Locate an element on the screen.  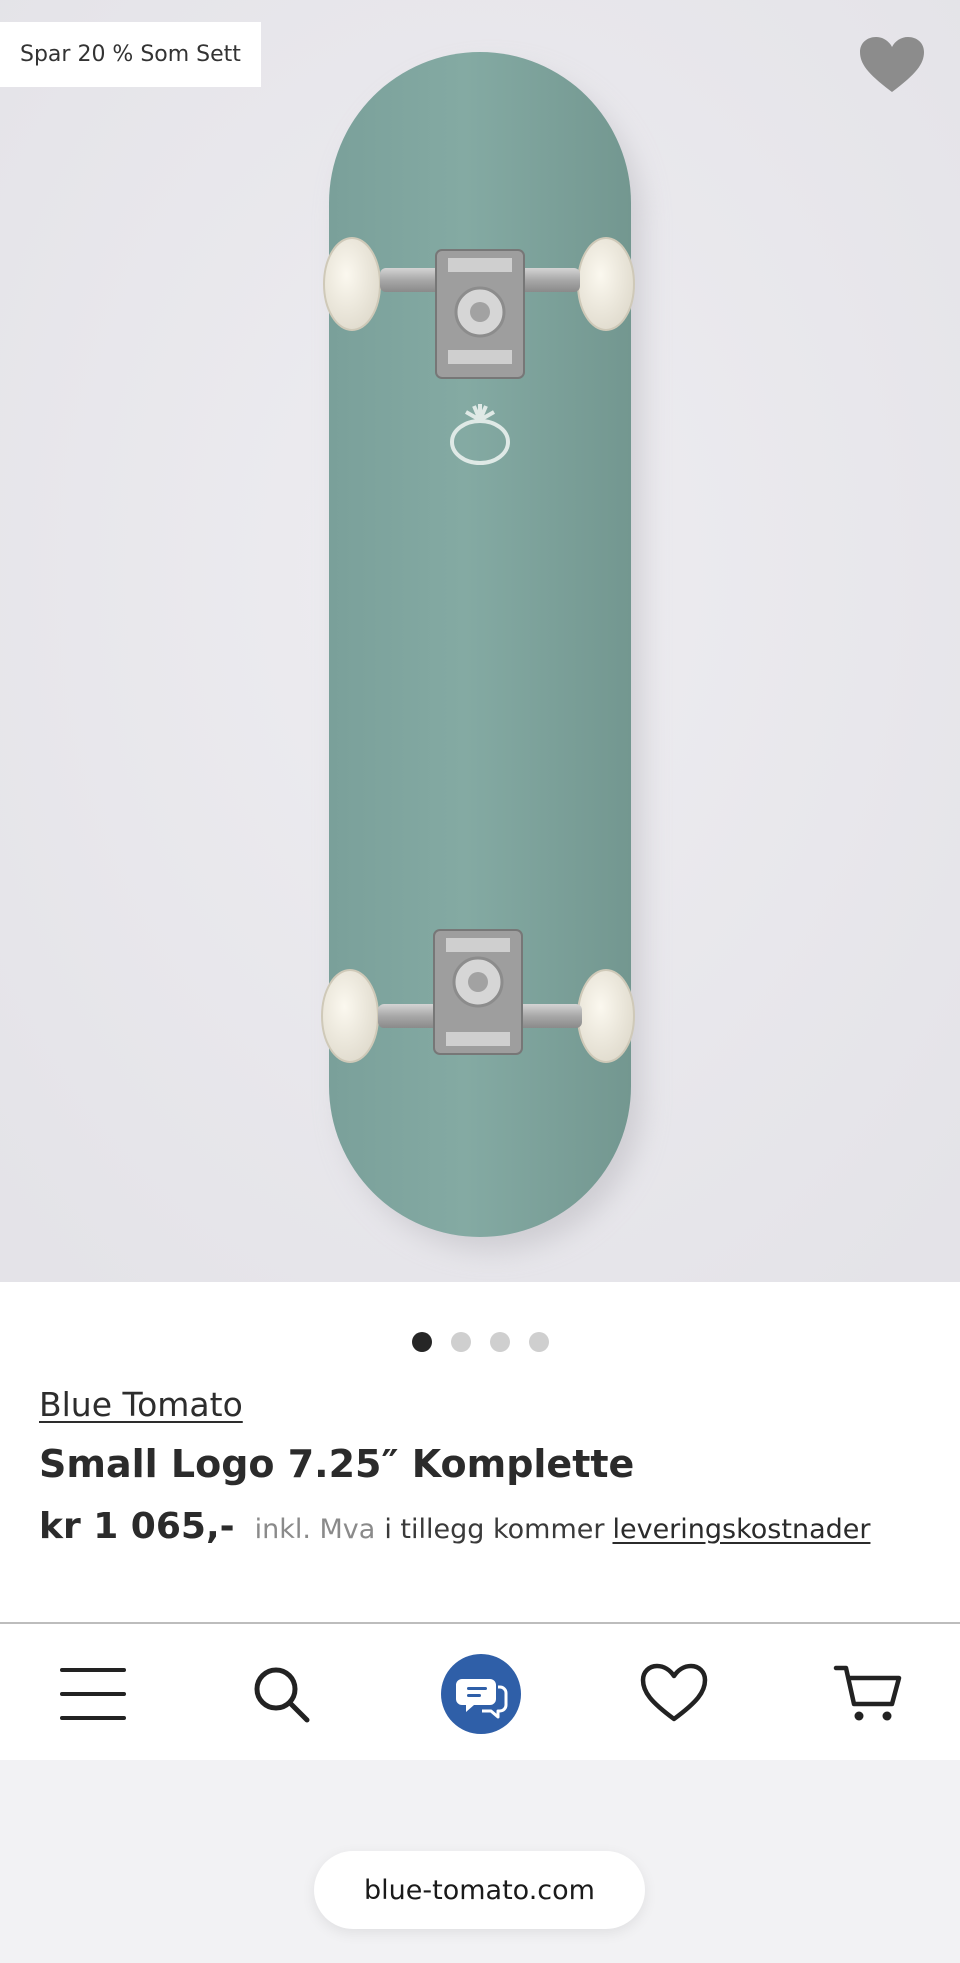
heart-outline-icon is located at coordinates (674, 1692).